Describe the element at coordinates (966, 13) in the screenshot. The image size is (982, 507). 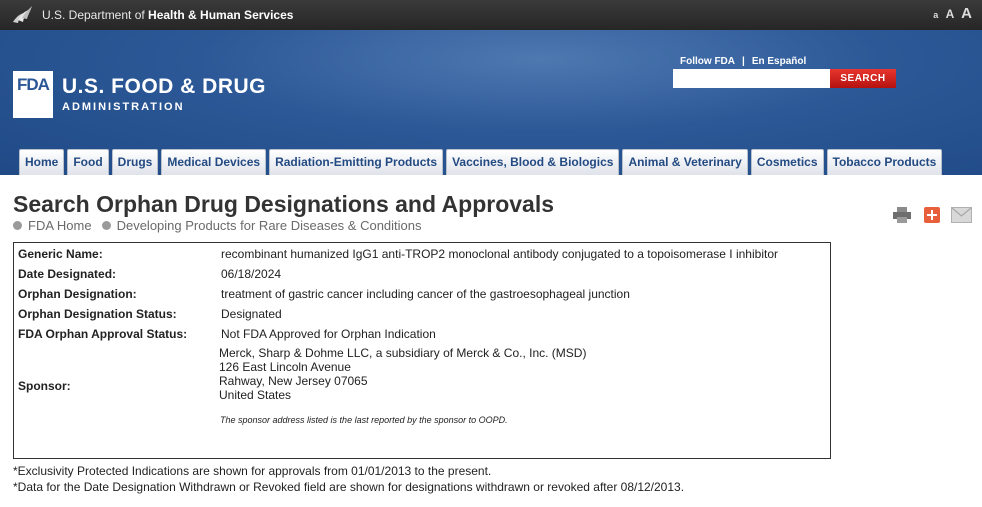
I see `font-size-large: A` at that location.